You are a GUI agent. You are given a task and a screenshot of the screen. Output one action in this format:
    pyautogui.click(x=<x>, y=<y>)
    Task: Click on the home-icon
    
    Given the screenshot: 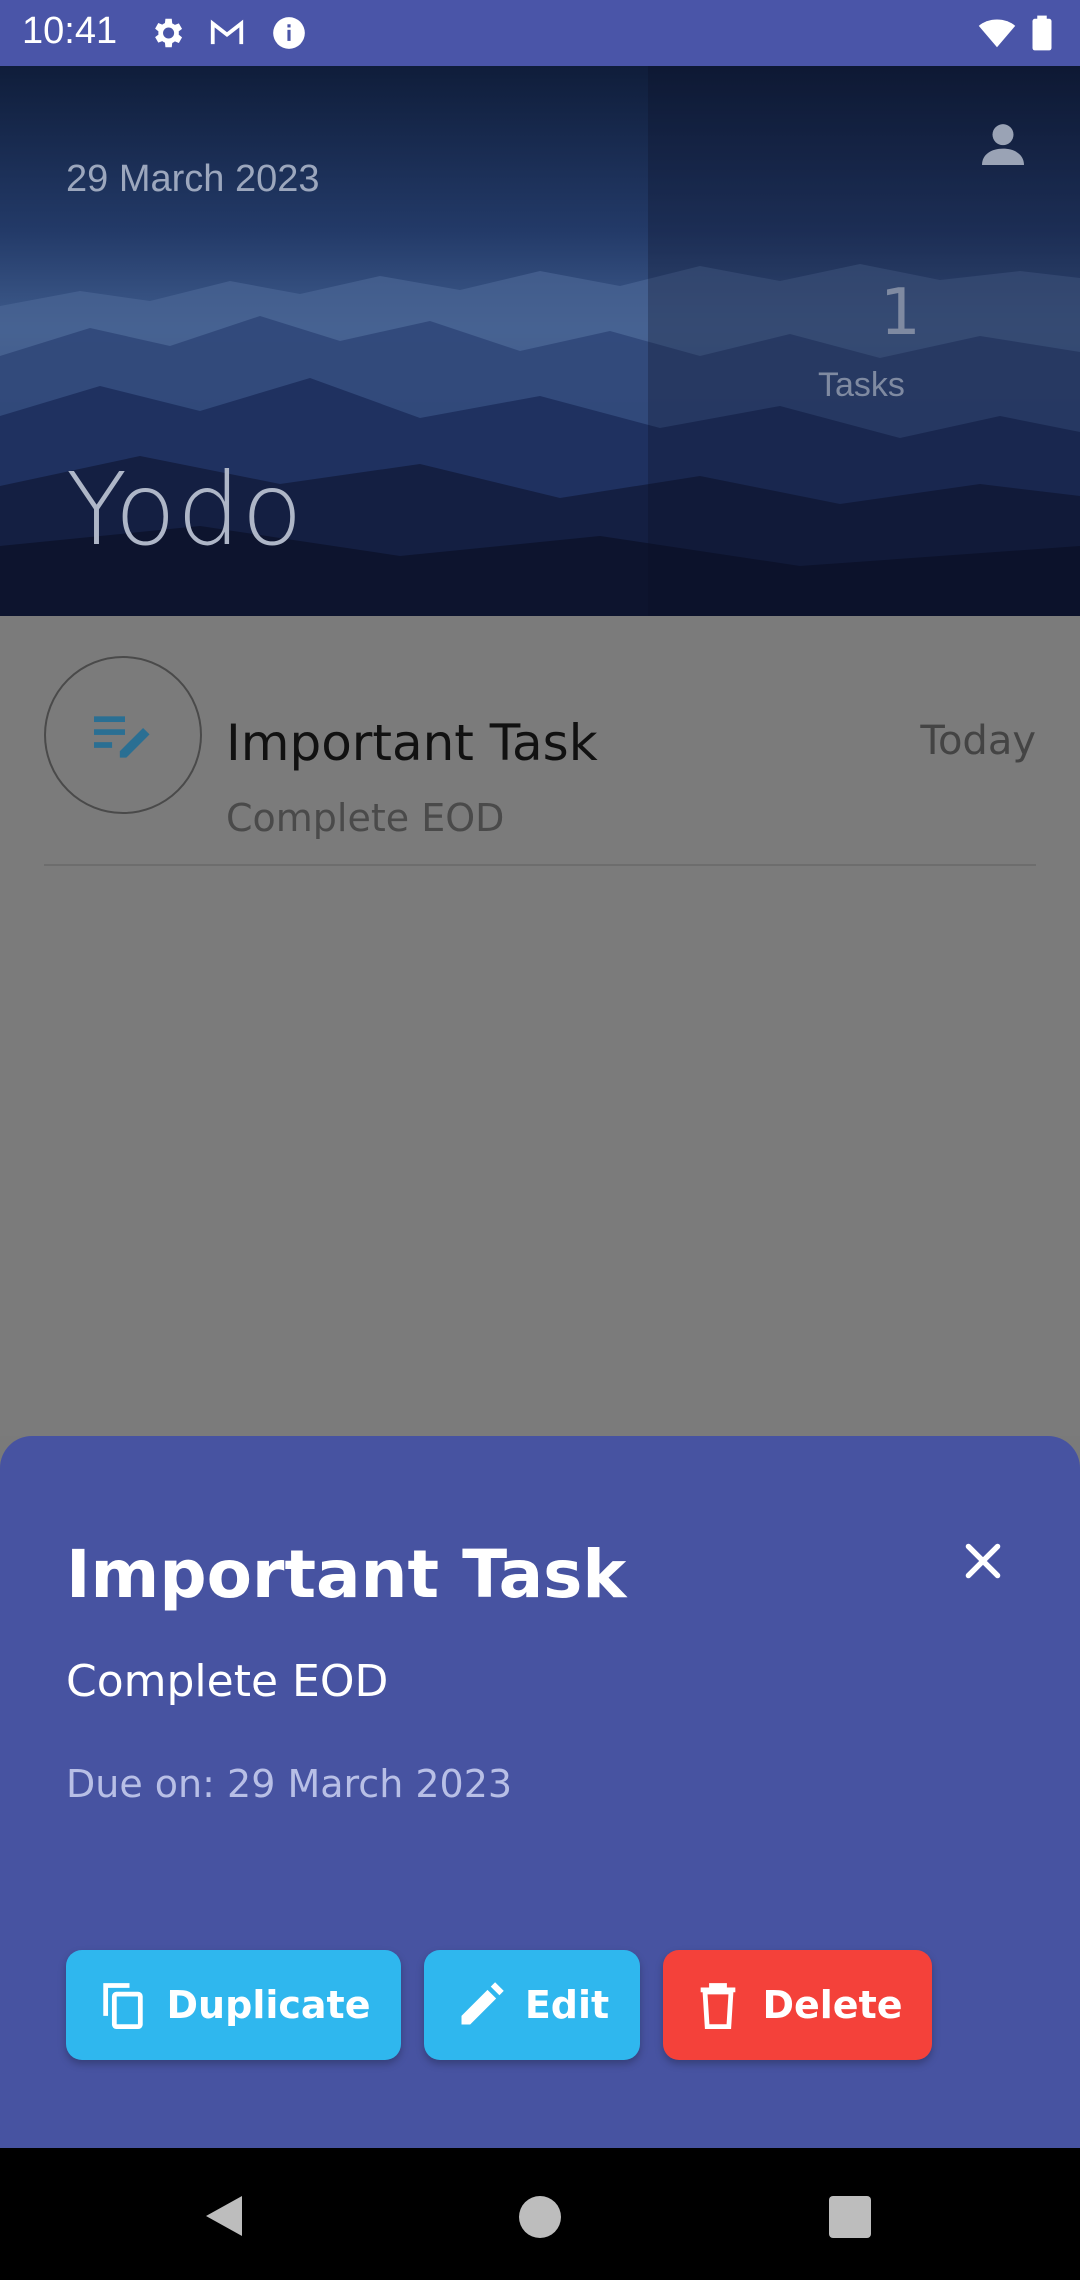 What is the action you would take?
    pyautogui.click(x=540, y=2217)
    